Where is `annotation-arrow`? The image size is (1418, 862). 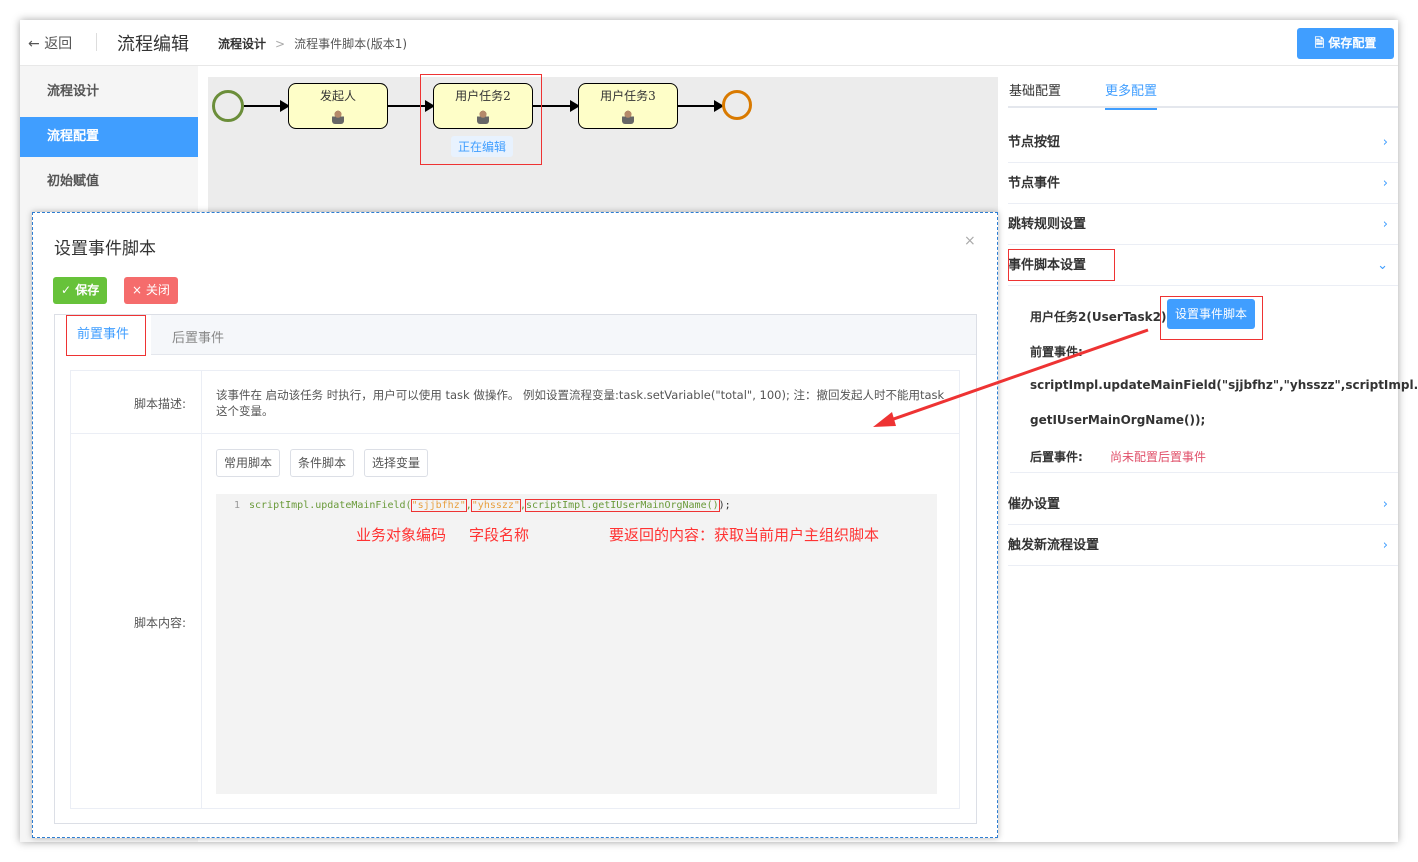
annotation-arrow is located at coordinates (1011, 377).